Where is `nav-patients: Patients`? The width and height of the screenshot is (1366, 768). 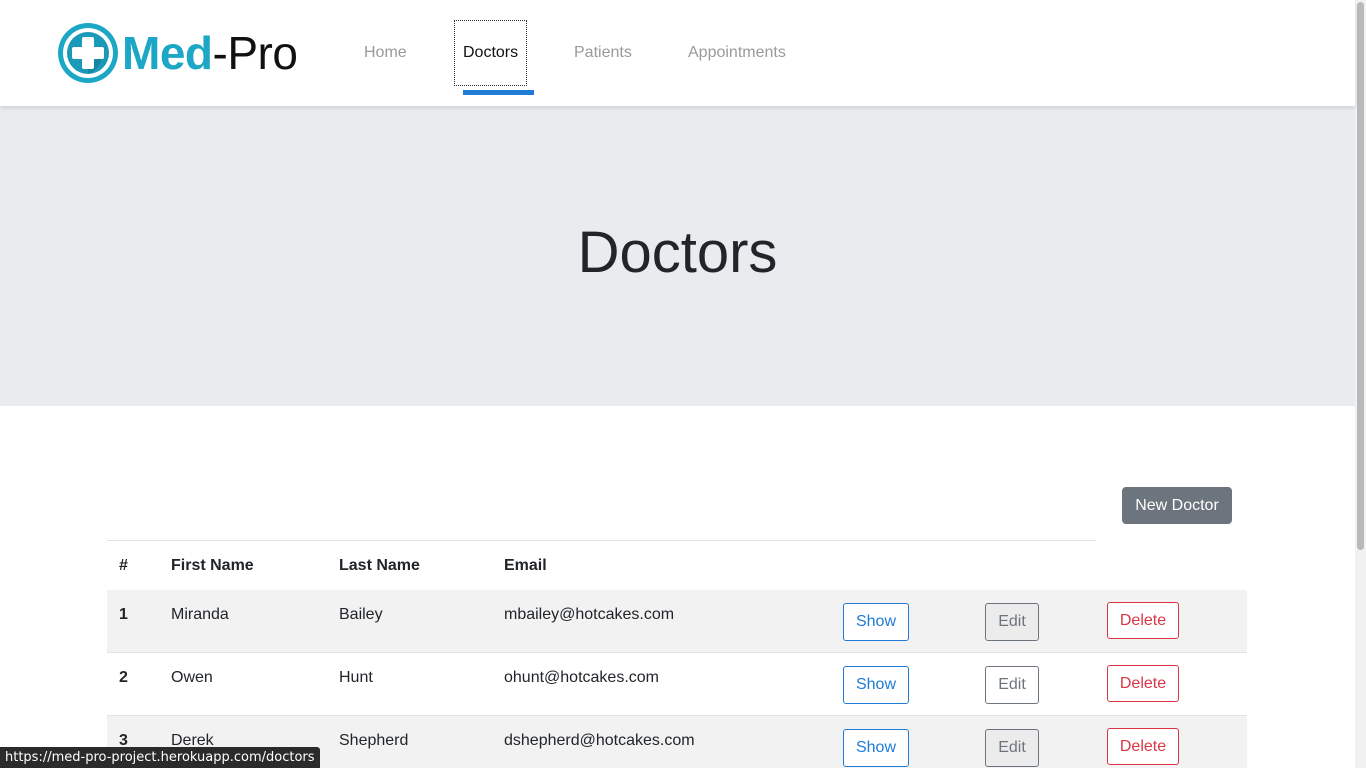 nav-patients: Patients is located at coordinates (603, 53).